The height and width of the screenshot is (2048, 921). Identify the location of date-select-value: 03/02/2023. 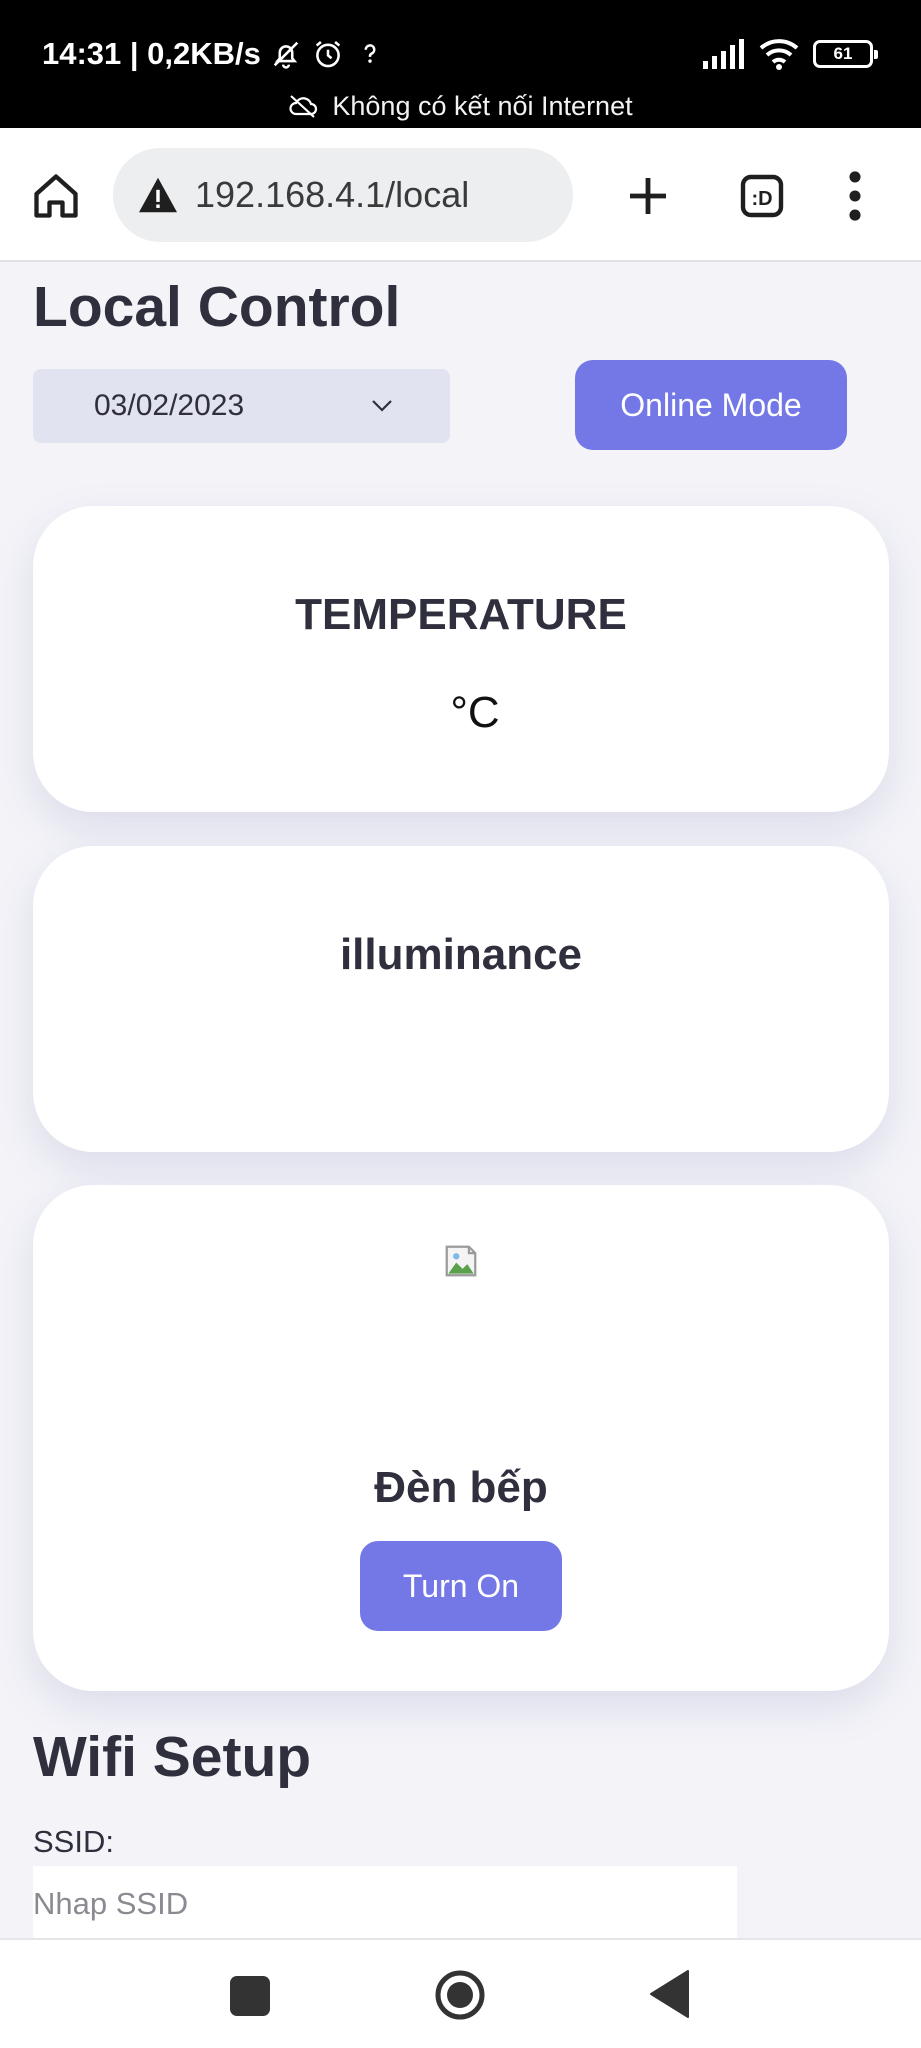
(169, 406).